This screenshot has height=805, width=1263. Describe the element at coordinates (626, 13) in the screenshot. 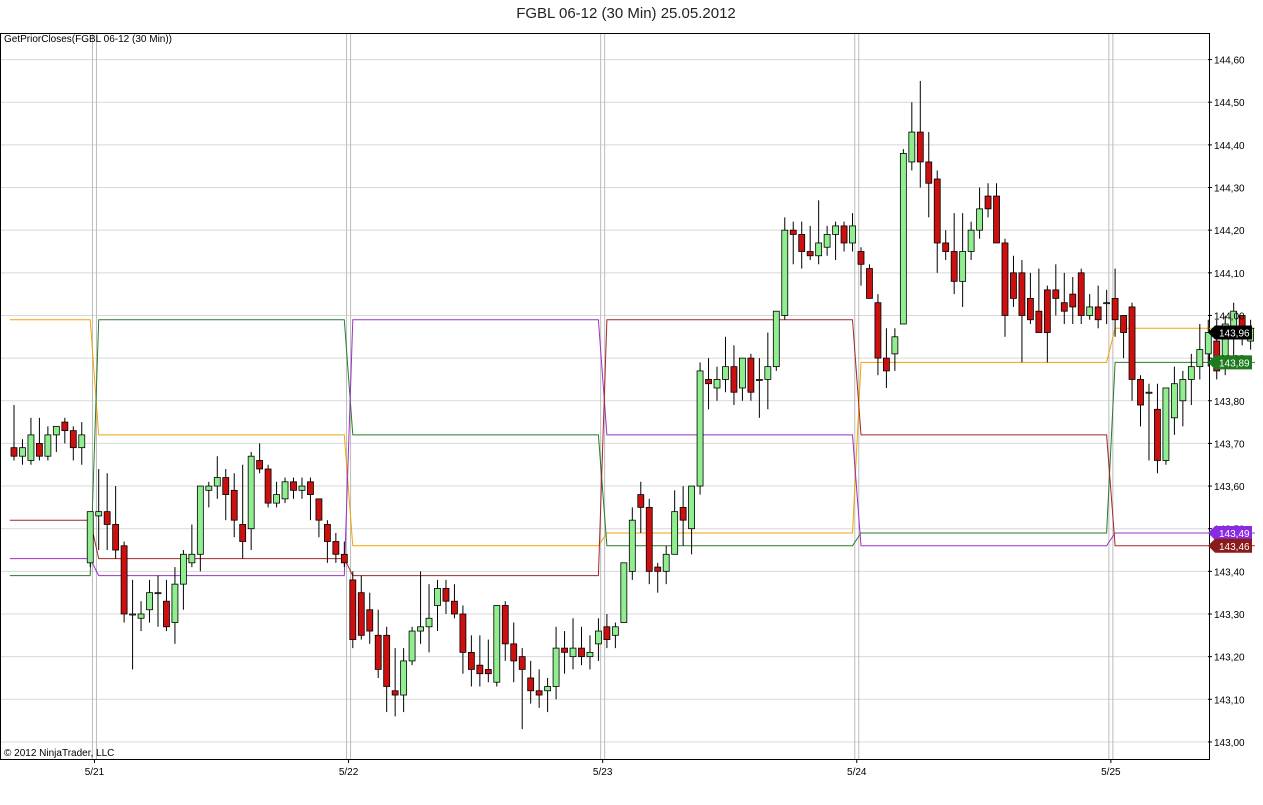

I see `chart-title: FGBL 06-12 (30 Min) 25.05.2012` at that location.